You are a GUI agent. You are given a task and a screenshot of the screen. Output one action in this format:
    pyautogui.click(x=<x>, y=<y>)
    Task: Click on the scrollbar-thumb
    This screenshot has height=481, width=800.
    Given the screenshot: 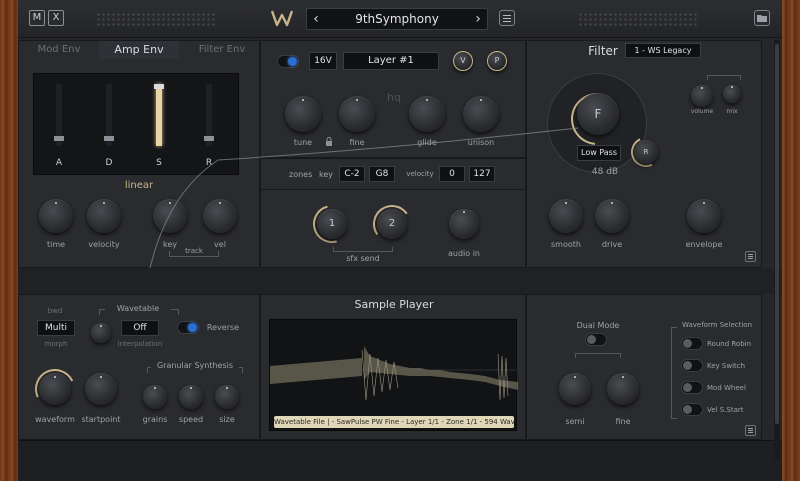 What is the action you would take?
    pyautogui.click(x=777, y=234)
    